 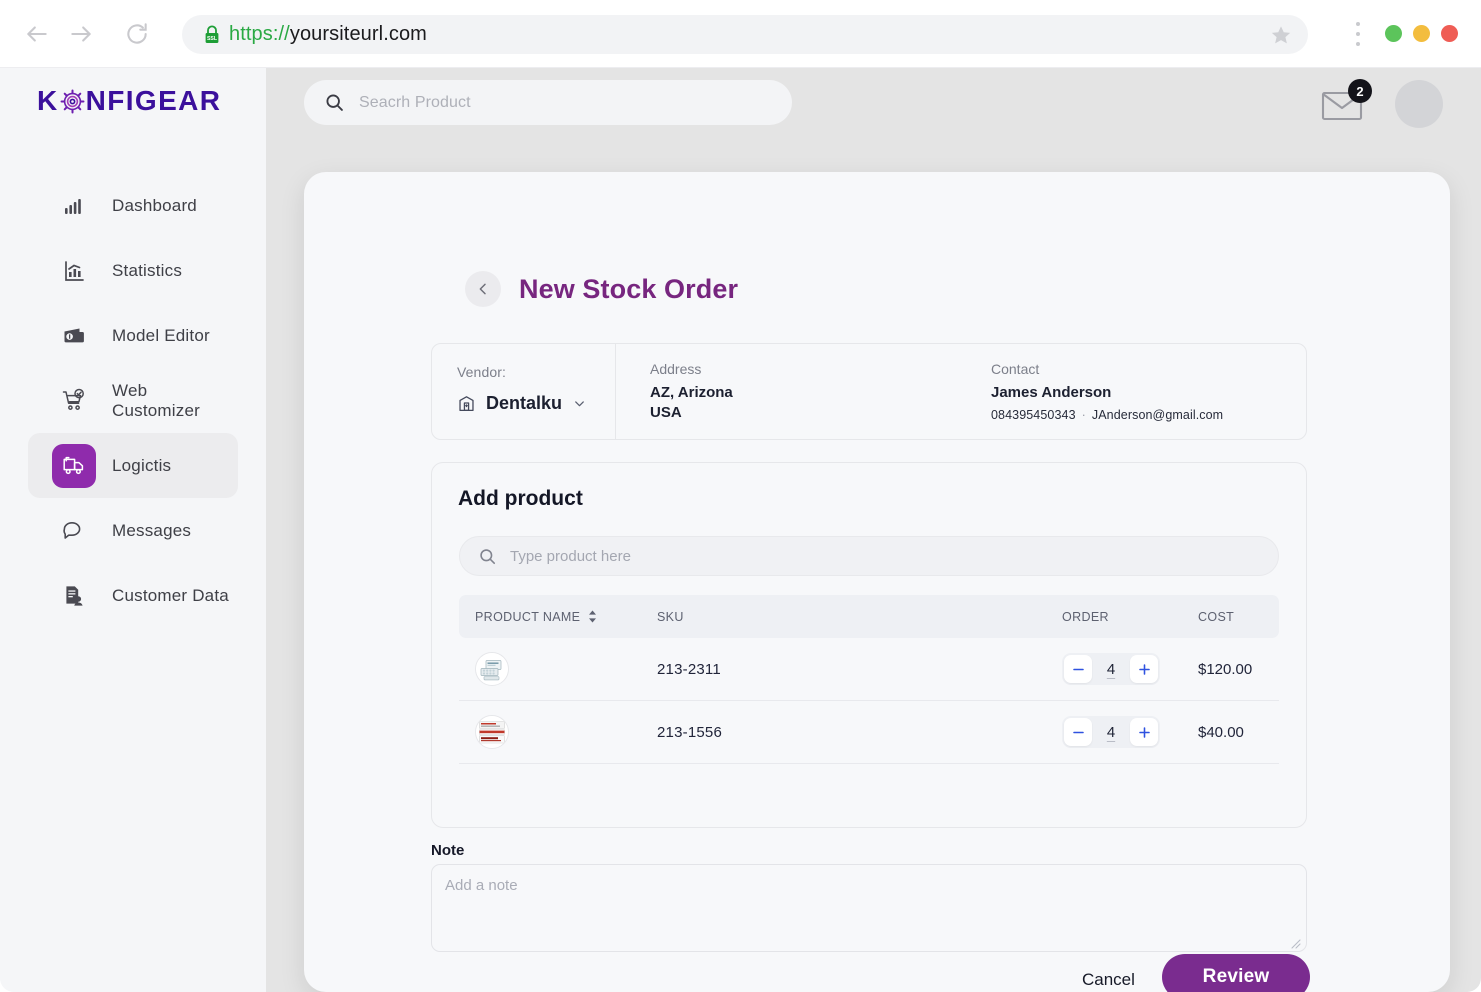 I want to click on address-column: Address AZ, Arizona USA, so click(x=803, y=391).